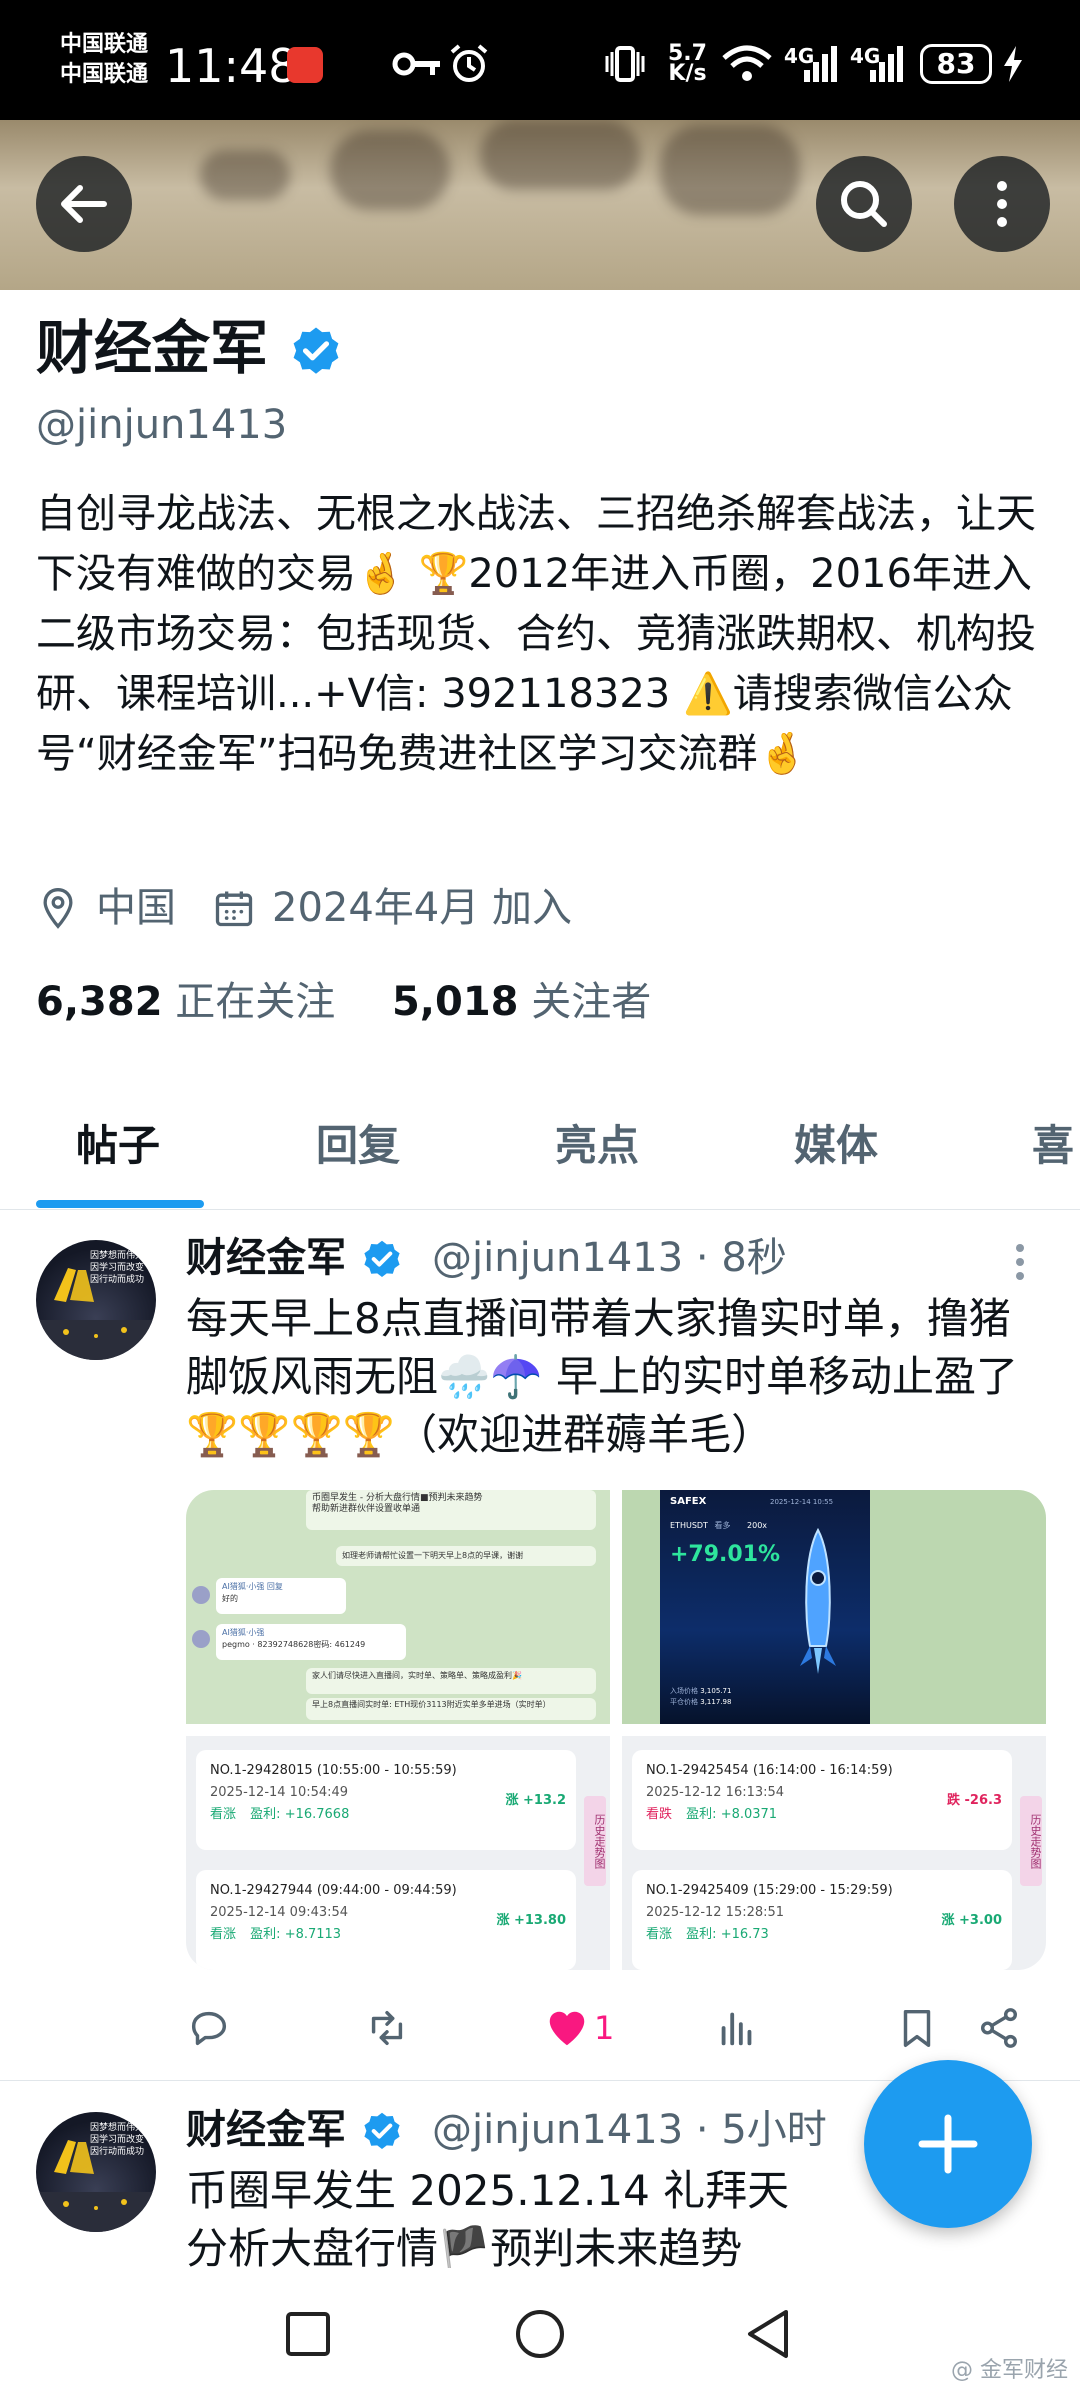 Image resolution: width=1080 pixels, height=2388 pixels. Describe the element at coordinates (58, 908) in the screenshot. I see `location-icon` at that location.